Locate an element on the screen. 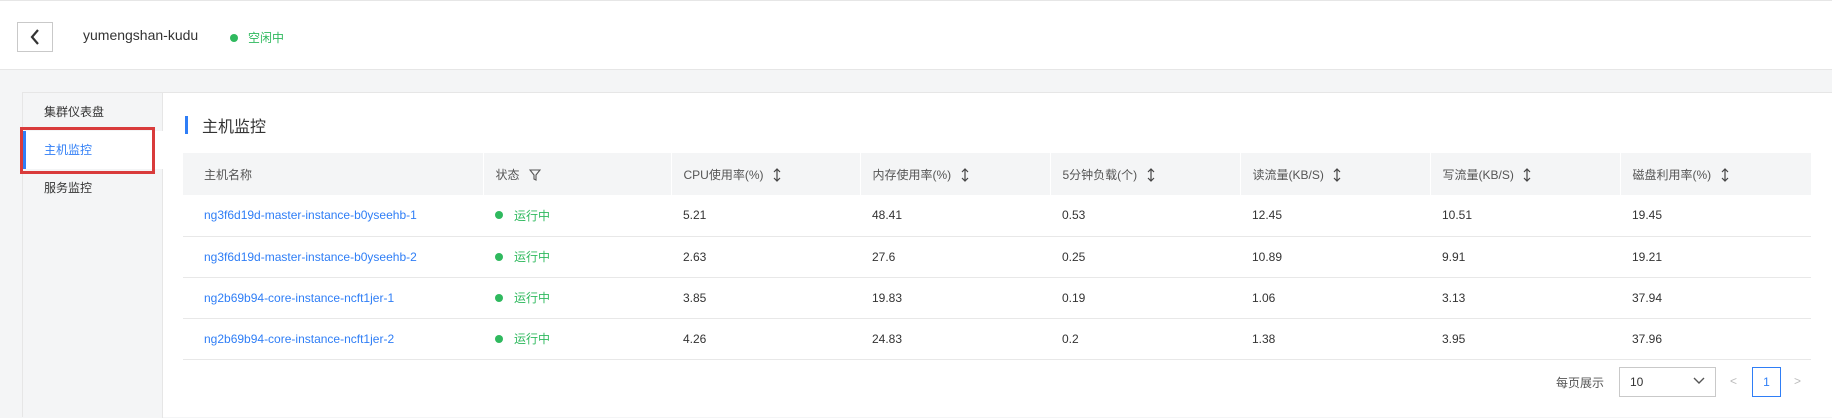 The height and width of the screenshot is (418, 1832). disk-cell: 37.96 is located at coordinates (1715, 339).